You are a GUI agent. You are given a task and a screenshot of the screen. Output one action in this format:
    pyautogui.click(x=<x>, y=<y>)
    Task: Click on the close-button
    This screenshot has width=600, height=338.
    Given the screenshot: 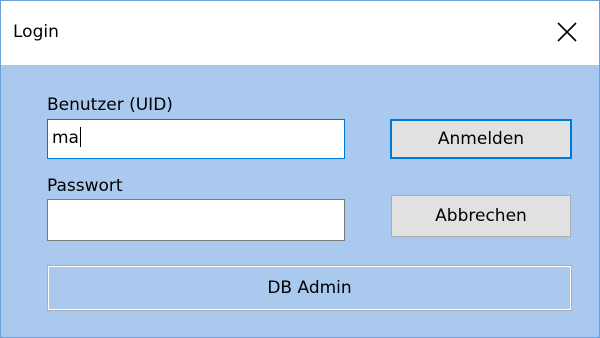 What is the action you would take?
    pyautogui.click(x=568, y=33)
    